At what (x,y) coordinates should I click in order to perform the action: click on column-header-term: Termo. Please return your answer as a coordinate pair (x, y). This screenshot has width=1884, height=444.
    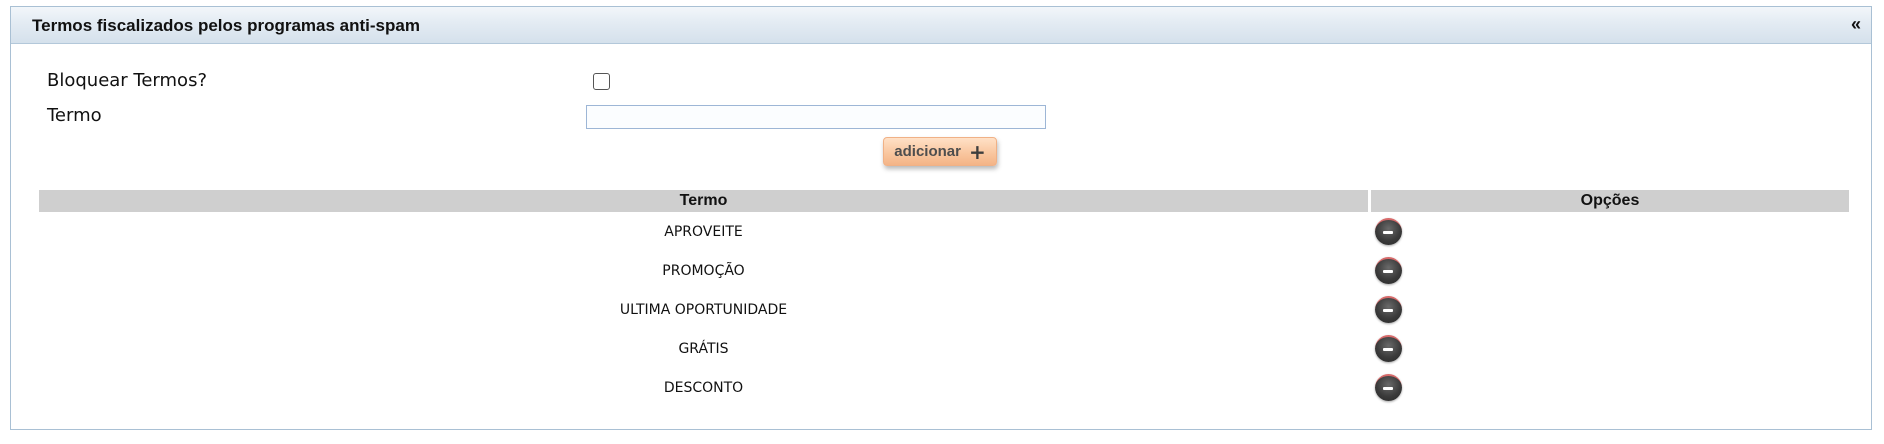
    Looking at the image, I should click on (703, 201).